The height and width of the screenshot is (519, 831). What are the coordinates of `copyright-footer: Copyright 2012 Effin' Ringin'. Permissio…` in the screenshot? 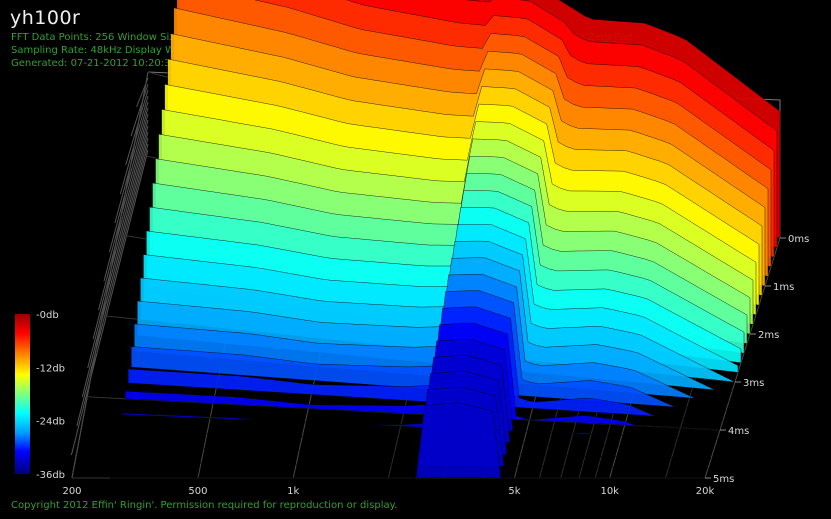 It's located at (204, 505).